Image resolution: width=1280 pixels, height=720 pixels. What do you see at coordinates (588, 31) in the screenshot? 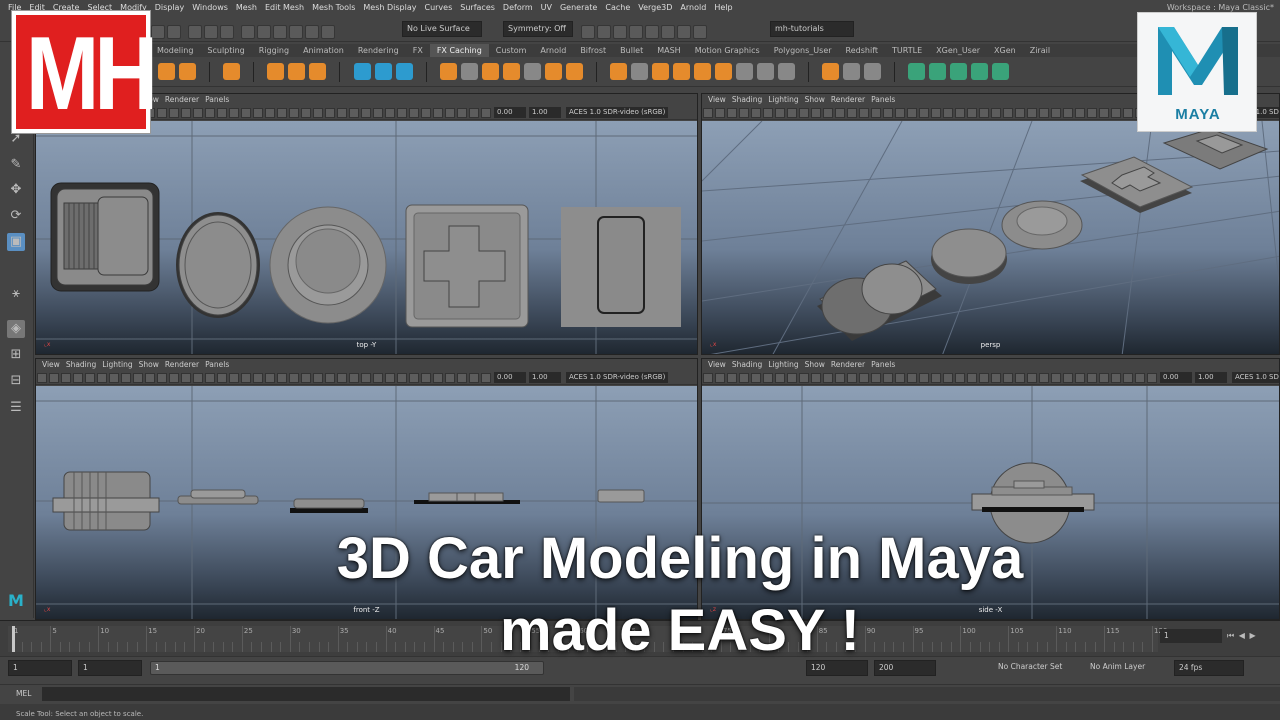
I see `render-frame-icon` at bounding box center [588, 31].